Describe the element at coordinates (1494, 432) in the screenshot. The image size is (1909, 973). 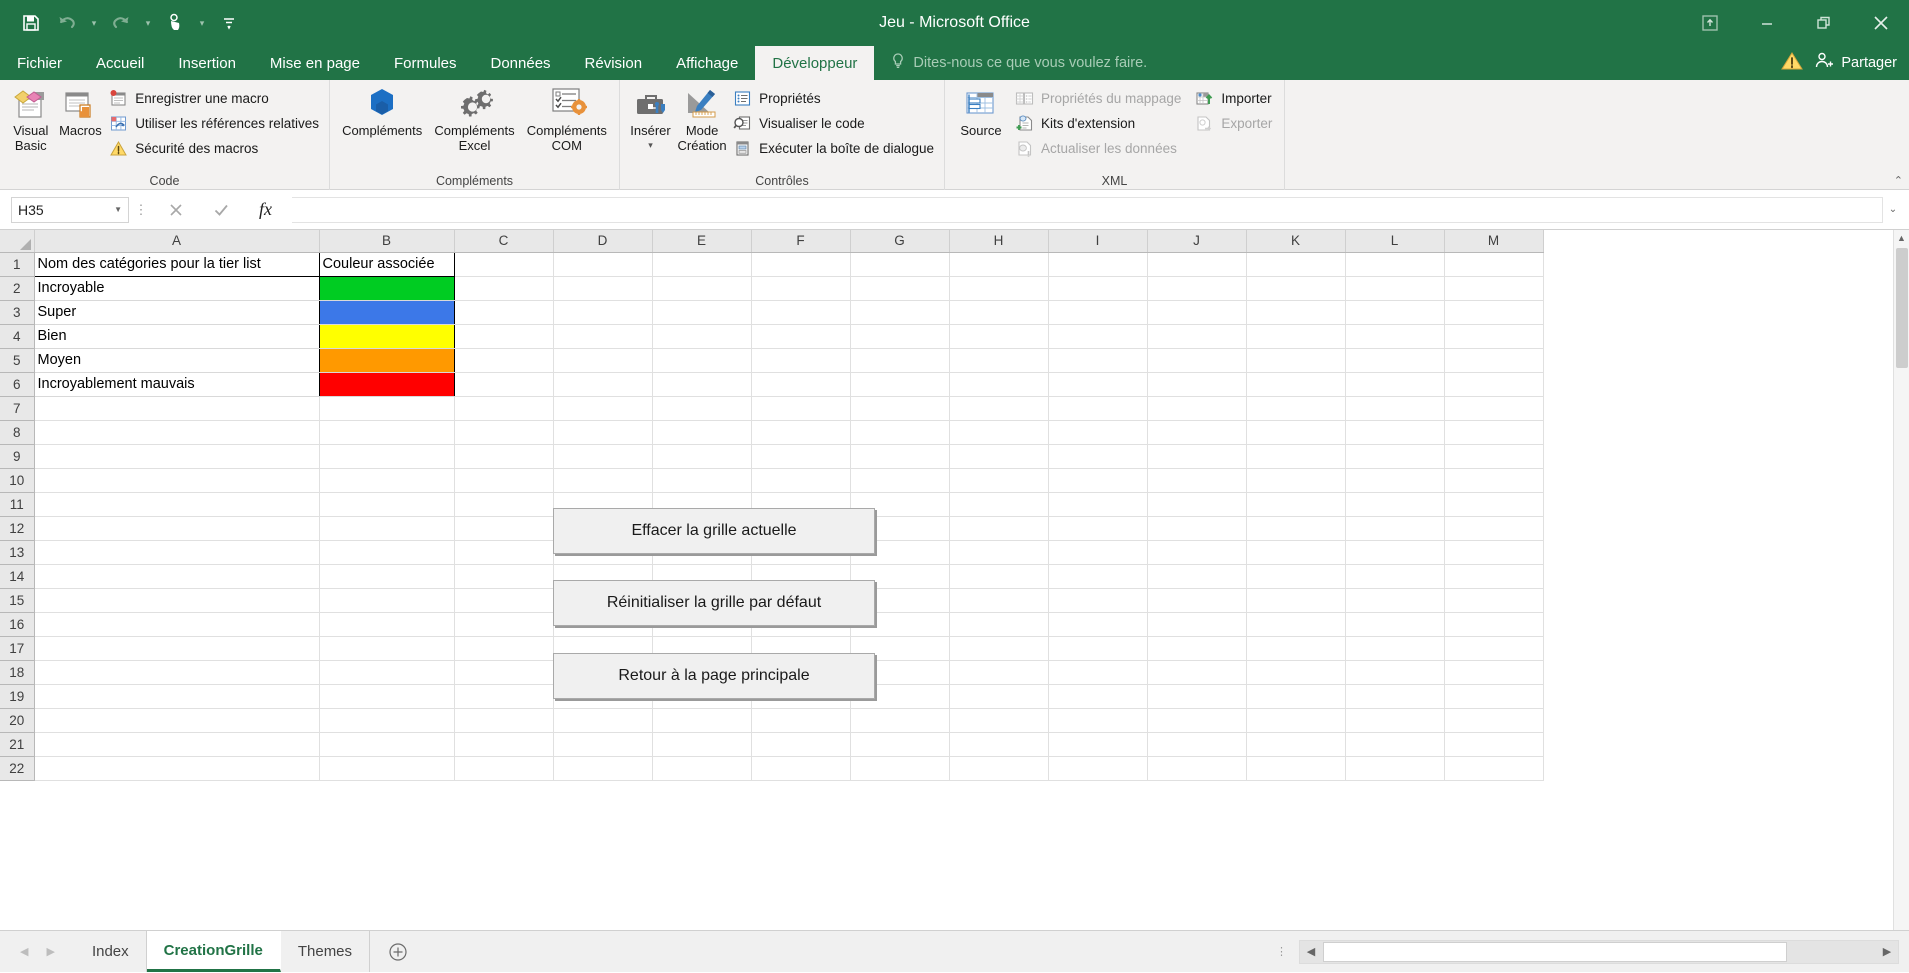
I see `cell-M8` at that location.